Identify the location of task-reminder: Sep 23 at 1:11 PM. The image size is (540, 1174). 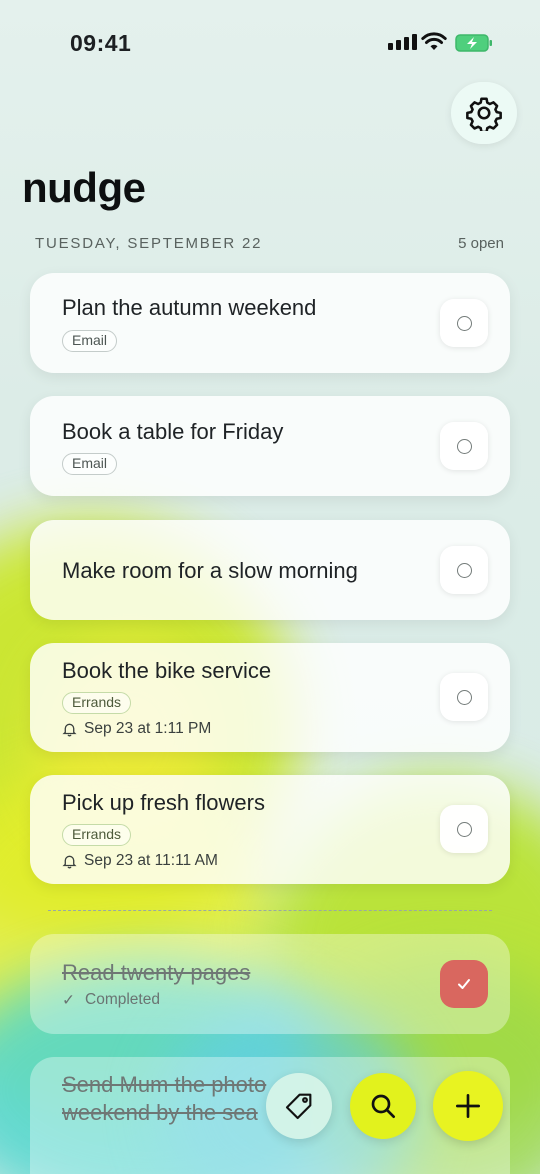
(136, 729).